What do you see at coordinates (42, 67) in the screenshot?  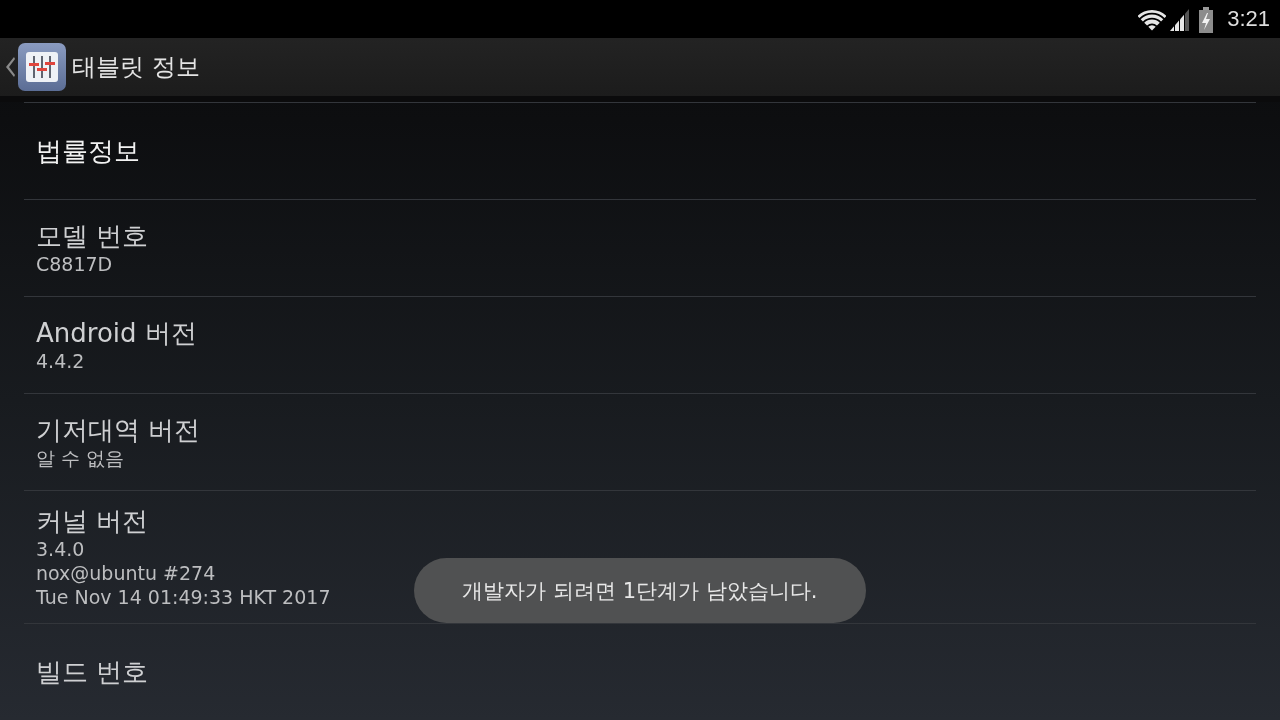 I see `settings-app-icon` at bounding box center [42, 67].